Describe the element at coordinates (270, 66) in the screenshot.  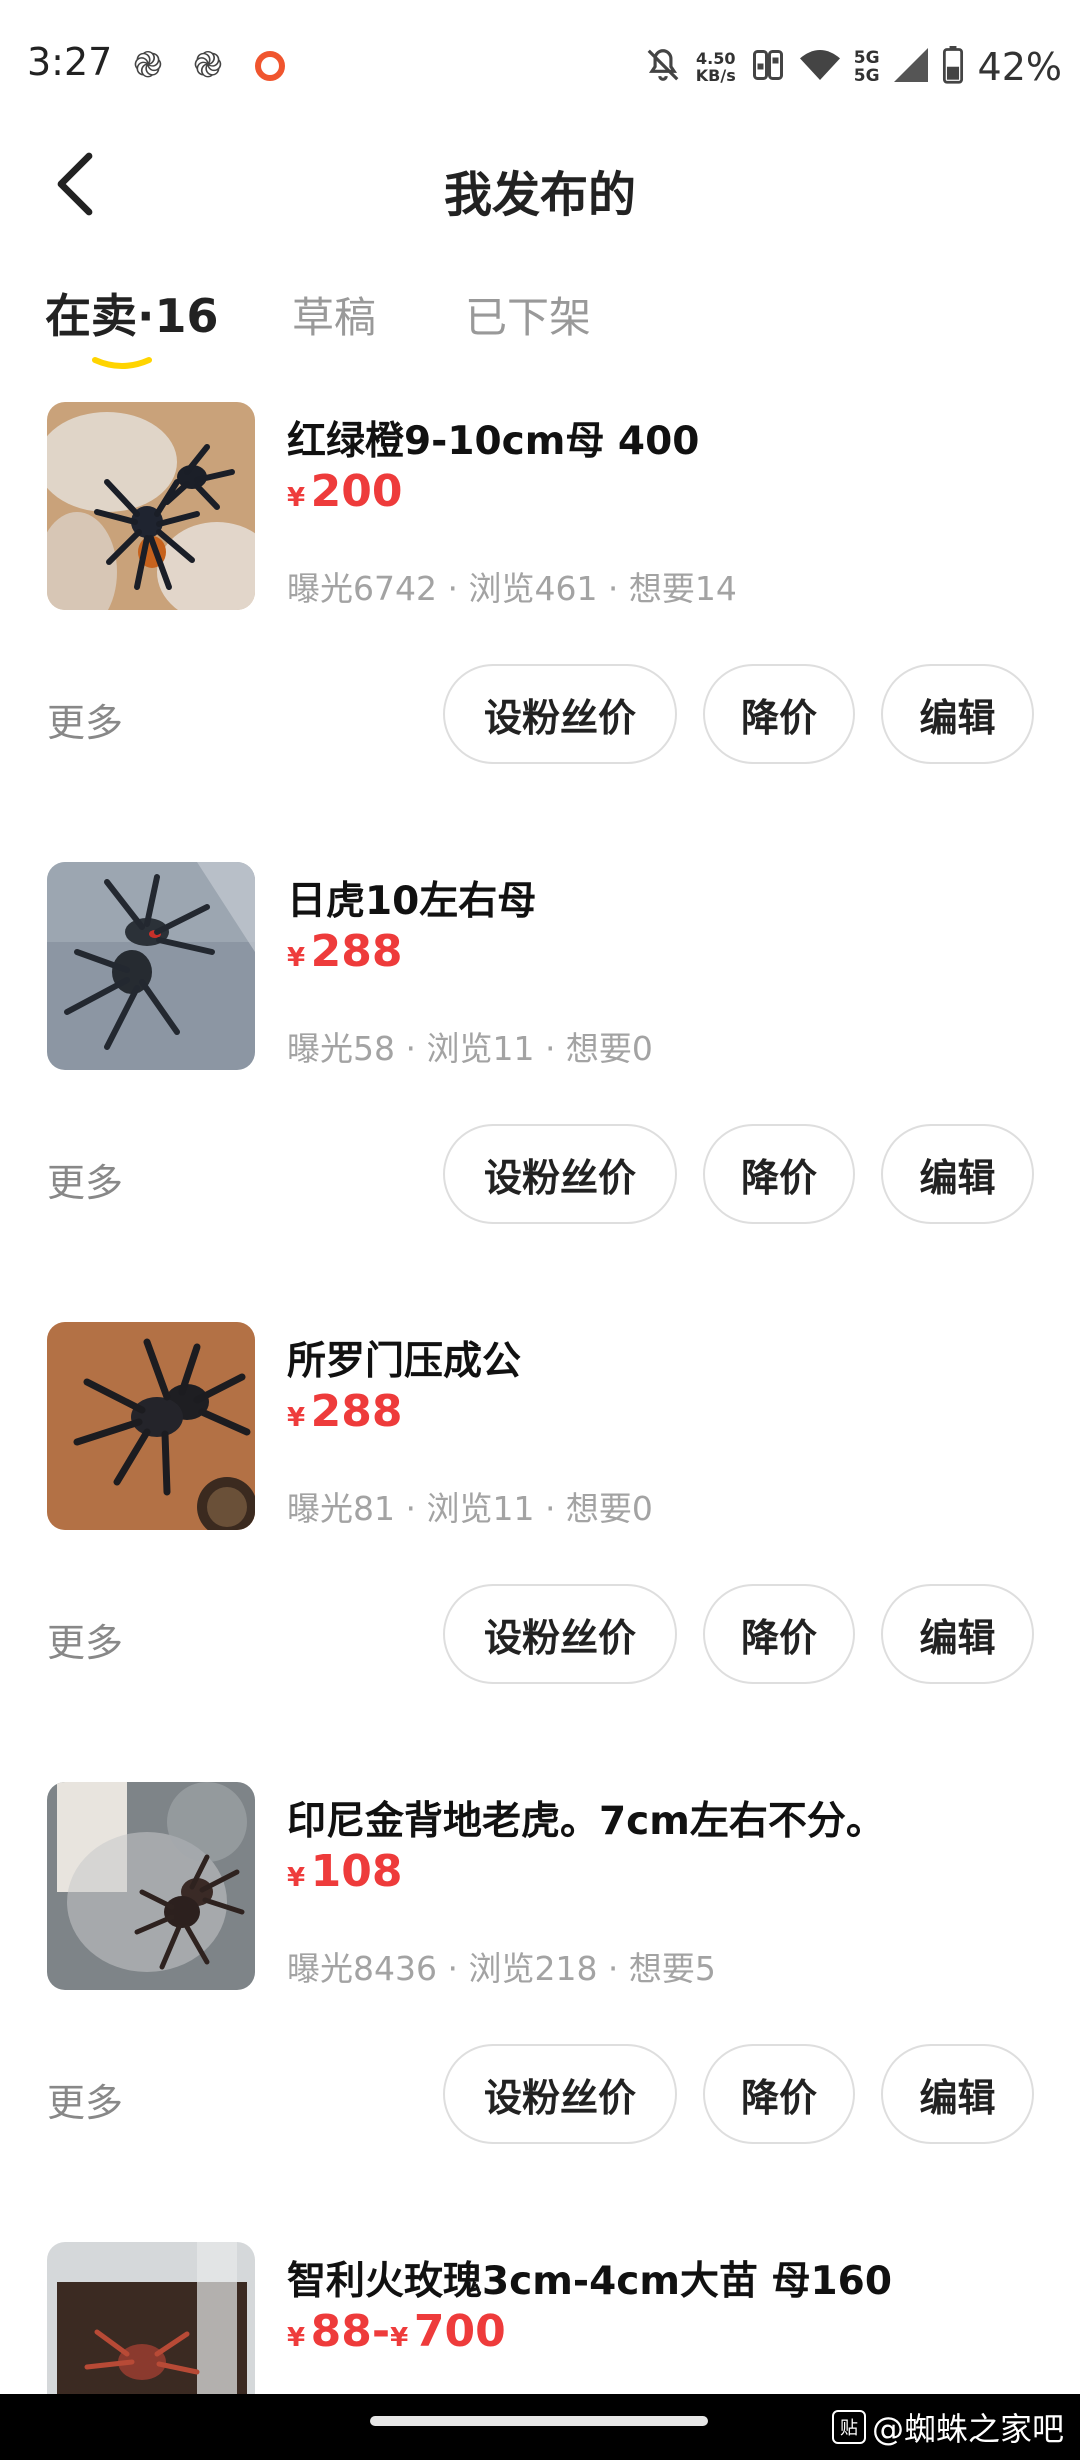
I see `app-ring-icon` at that location.